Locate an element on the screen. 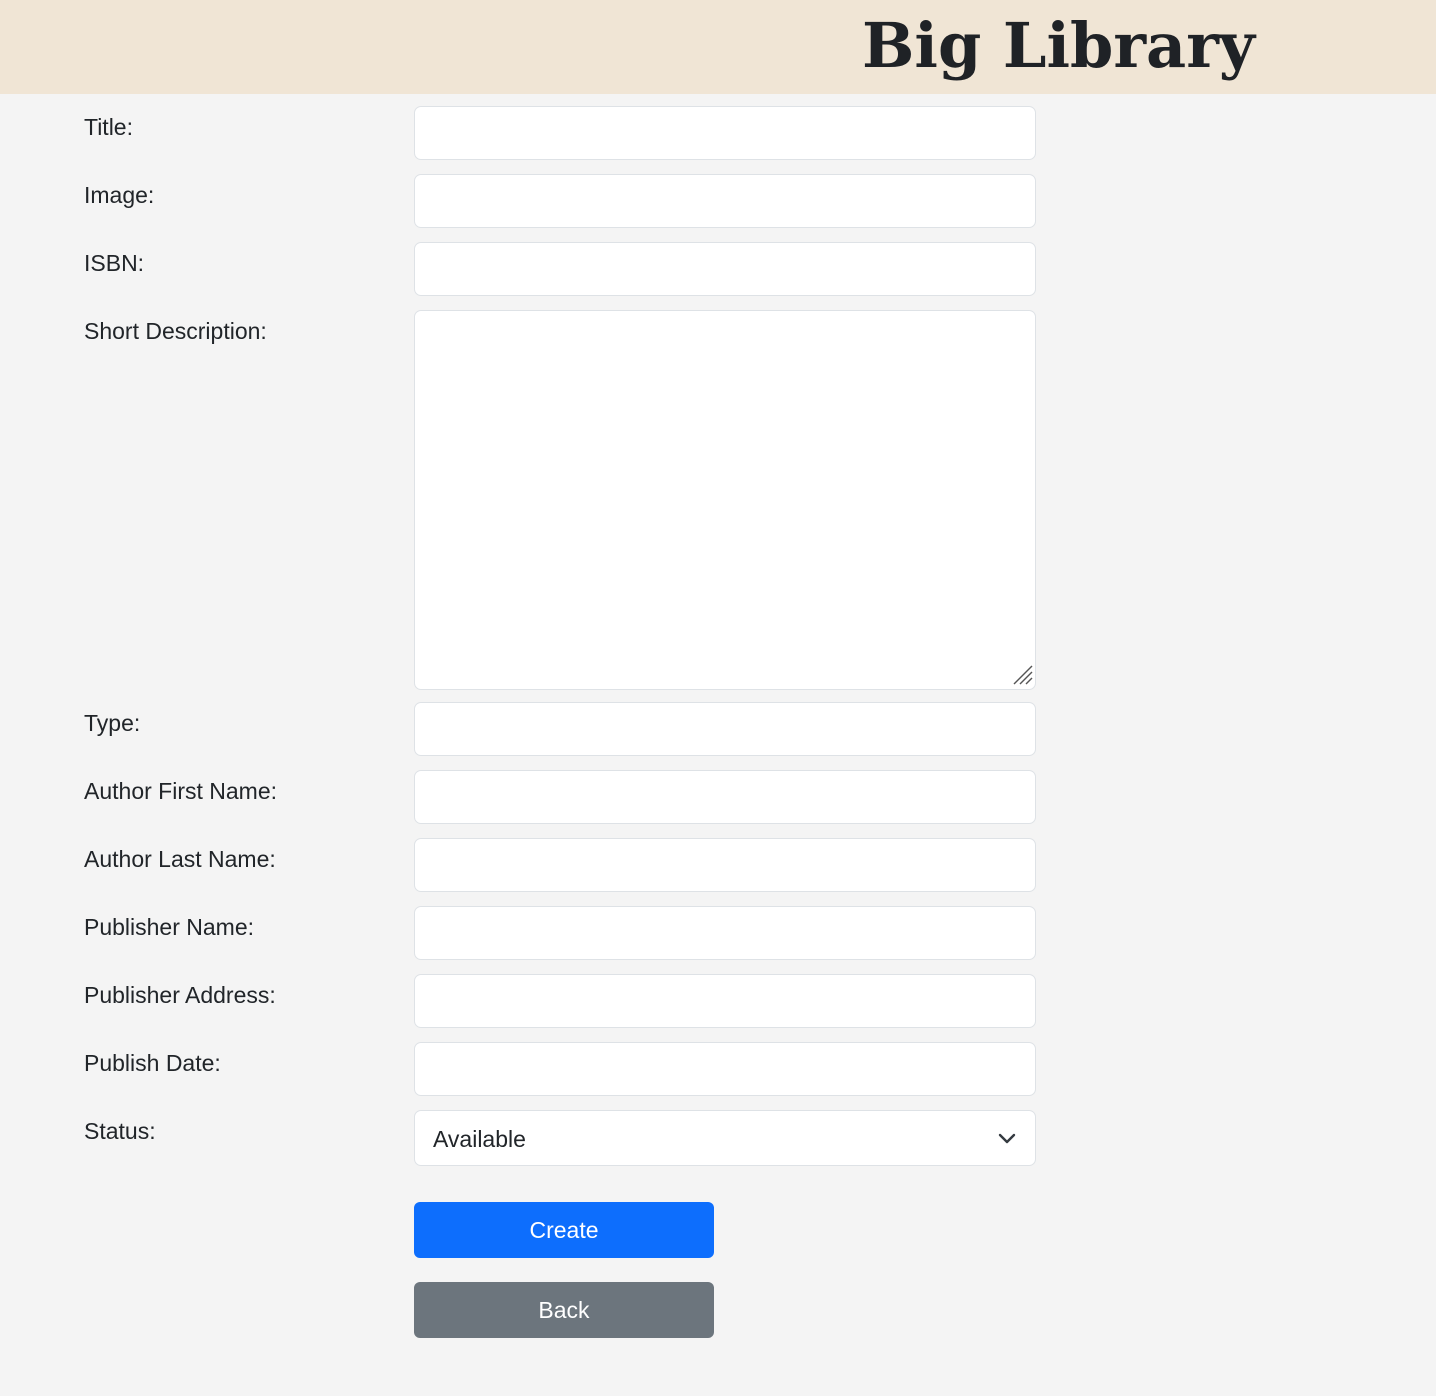 The width and height of the screenshot is (1436, 1396). type-input is located at coordinates (725, 729).